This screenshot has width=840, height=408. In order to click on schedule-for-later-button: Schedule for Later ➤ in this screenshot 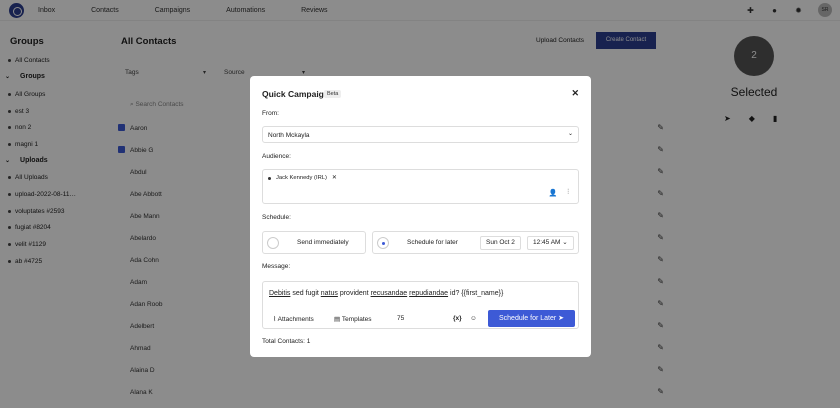, I will do `click(531, 318)`.